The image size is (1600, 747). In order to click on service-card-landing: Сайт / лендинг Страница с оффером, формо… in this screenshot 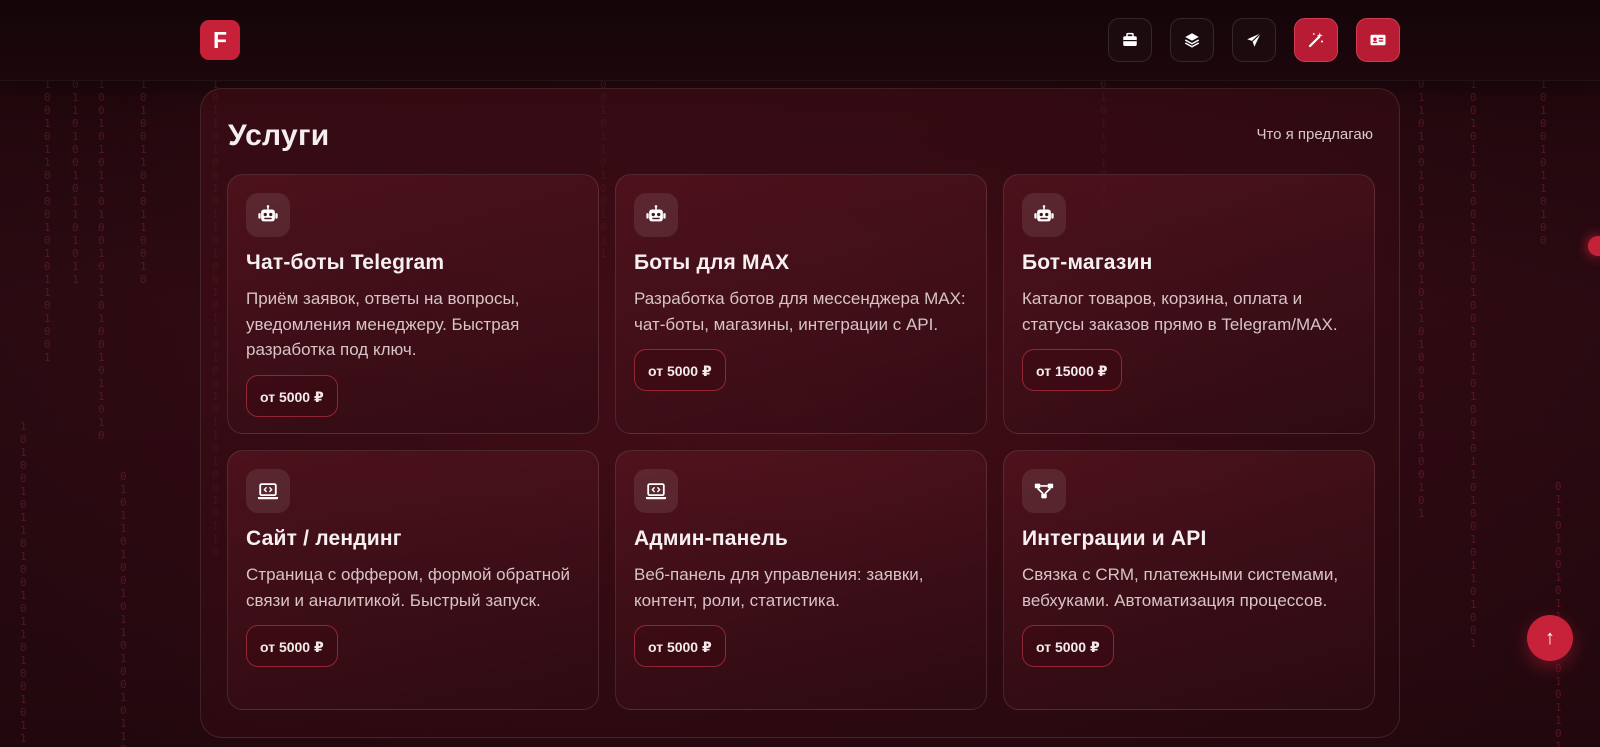, I will do `click(413, 580)`.